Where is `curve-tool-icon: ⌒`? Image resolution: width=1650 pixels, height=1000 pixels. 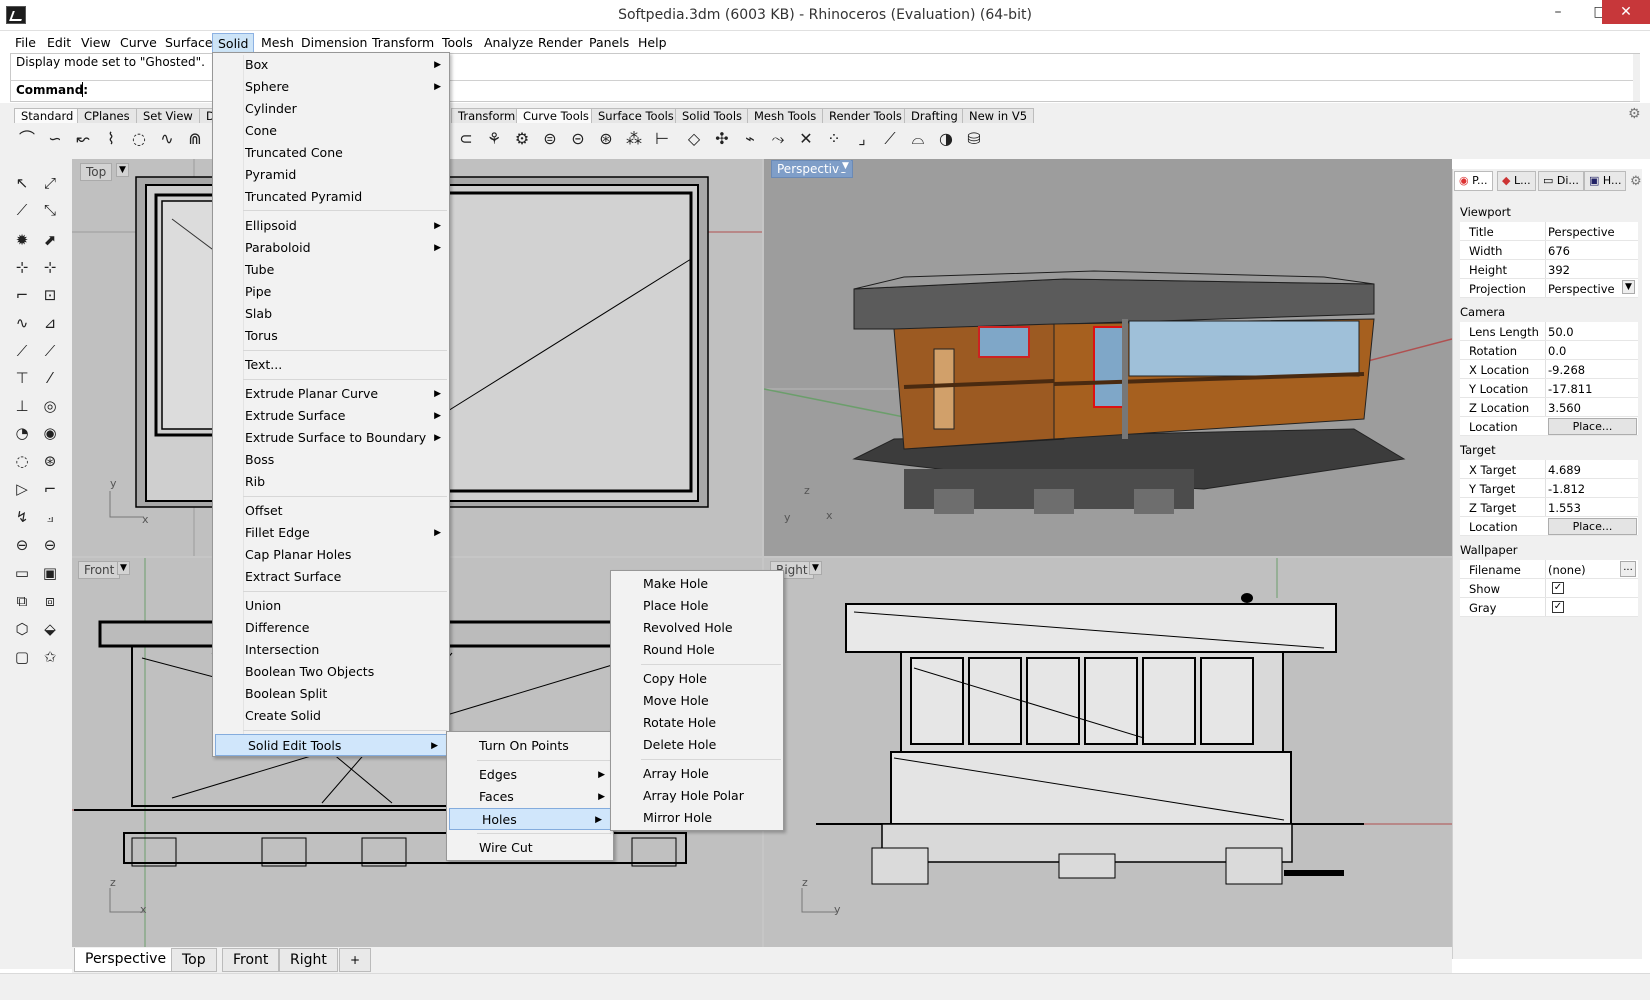
curve-tool-icon: ⌒ is located at coordinates (27, 139).